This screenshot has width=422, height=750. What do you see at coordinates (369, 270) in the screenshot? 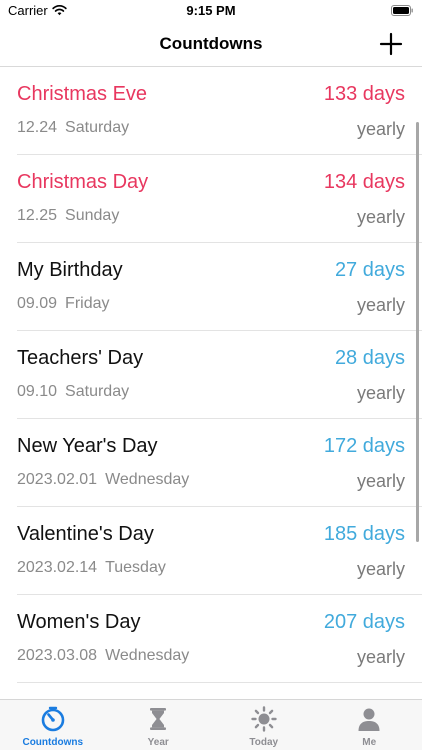
I see `days-remaining: 27 days` at bounding box center [369, 270].